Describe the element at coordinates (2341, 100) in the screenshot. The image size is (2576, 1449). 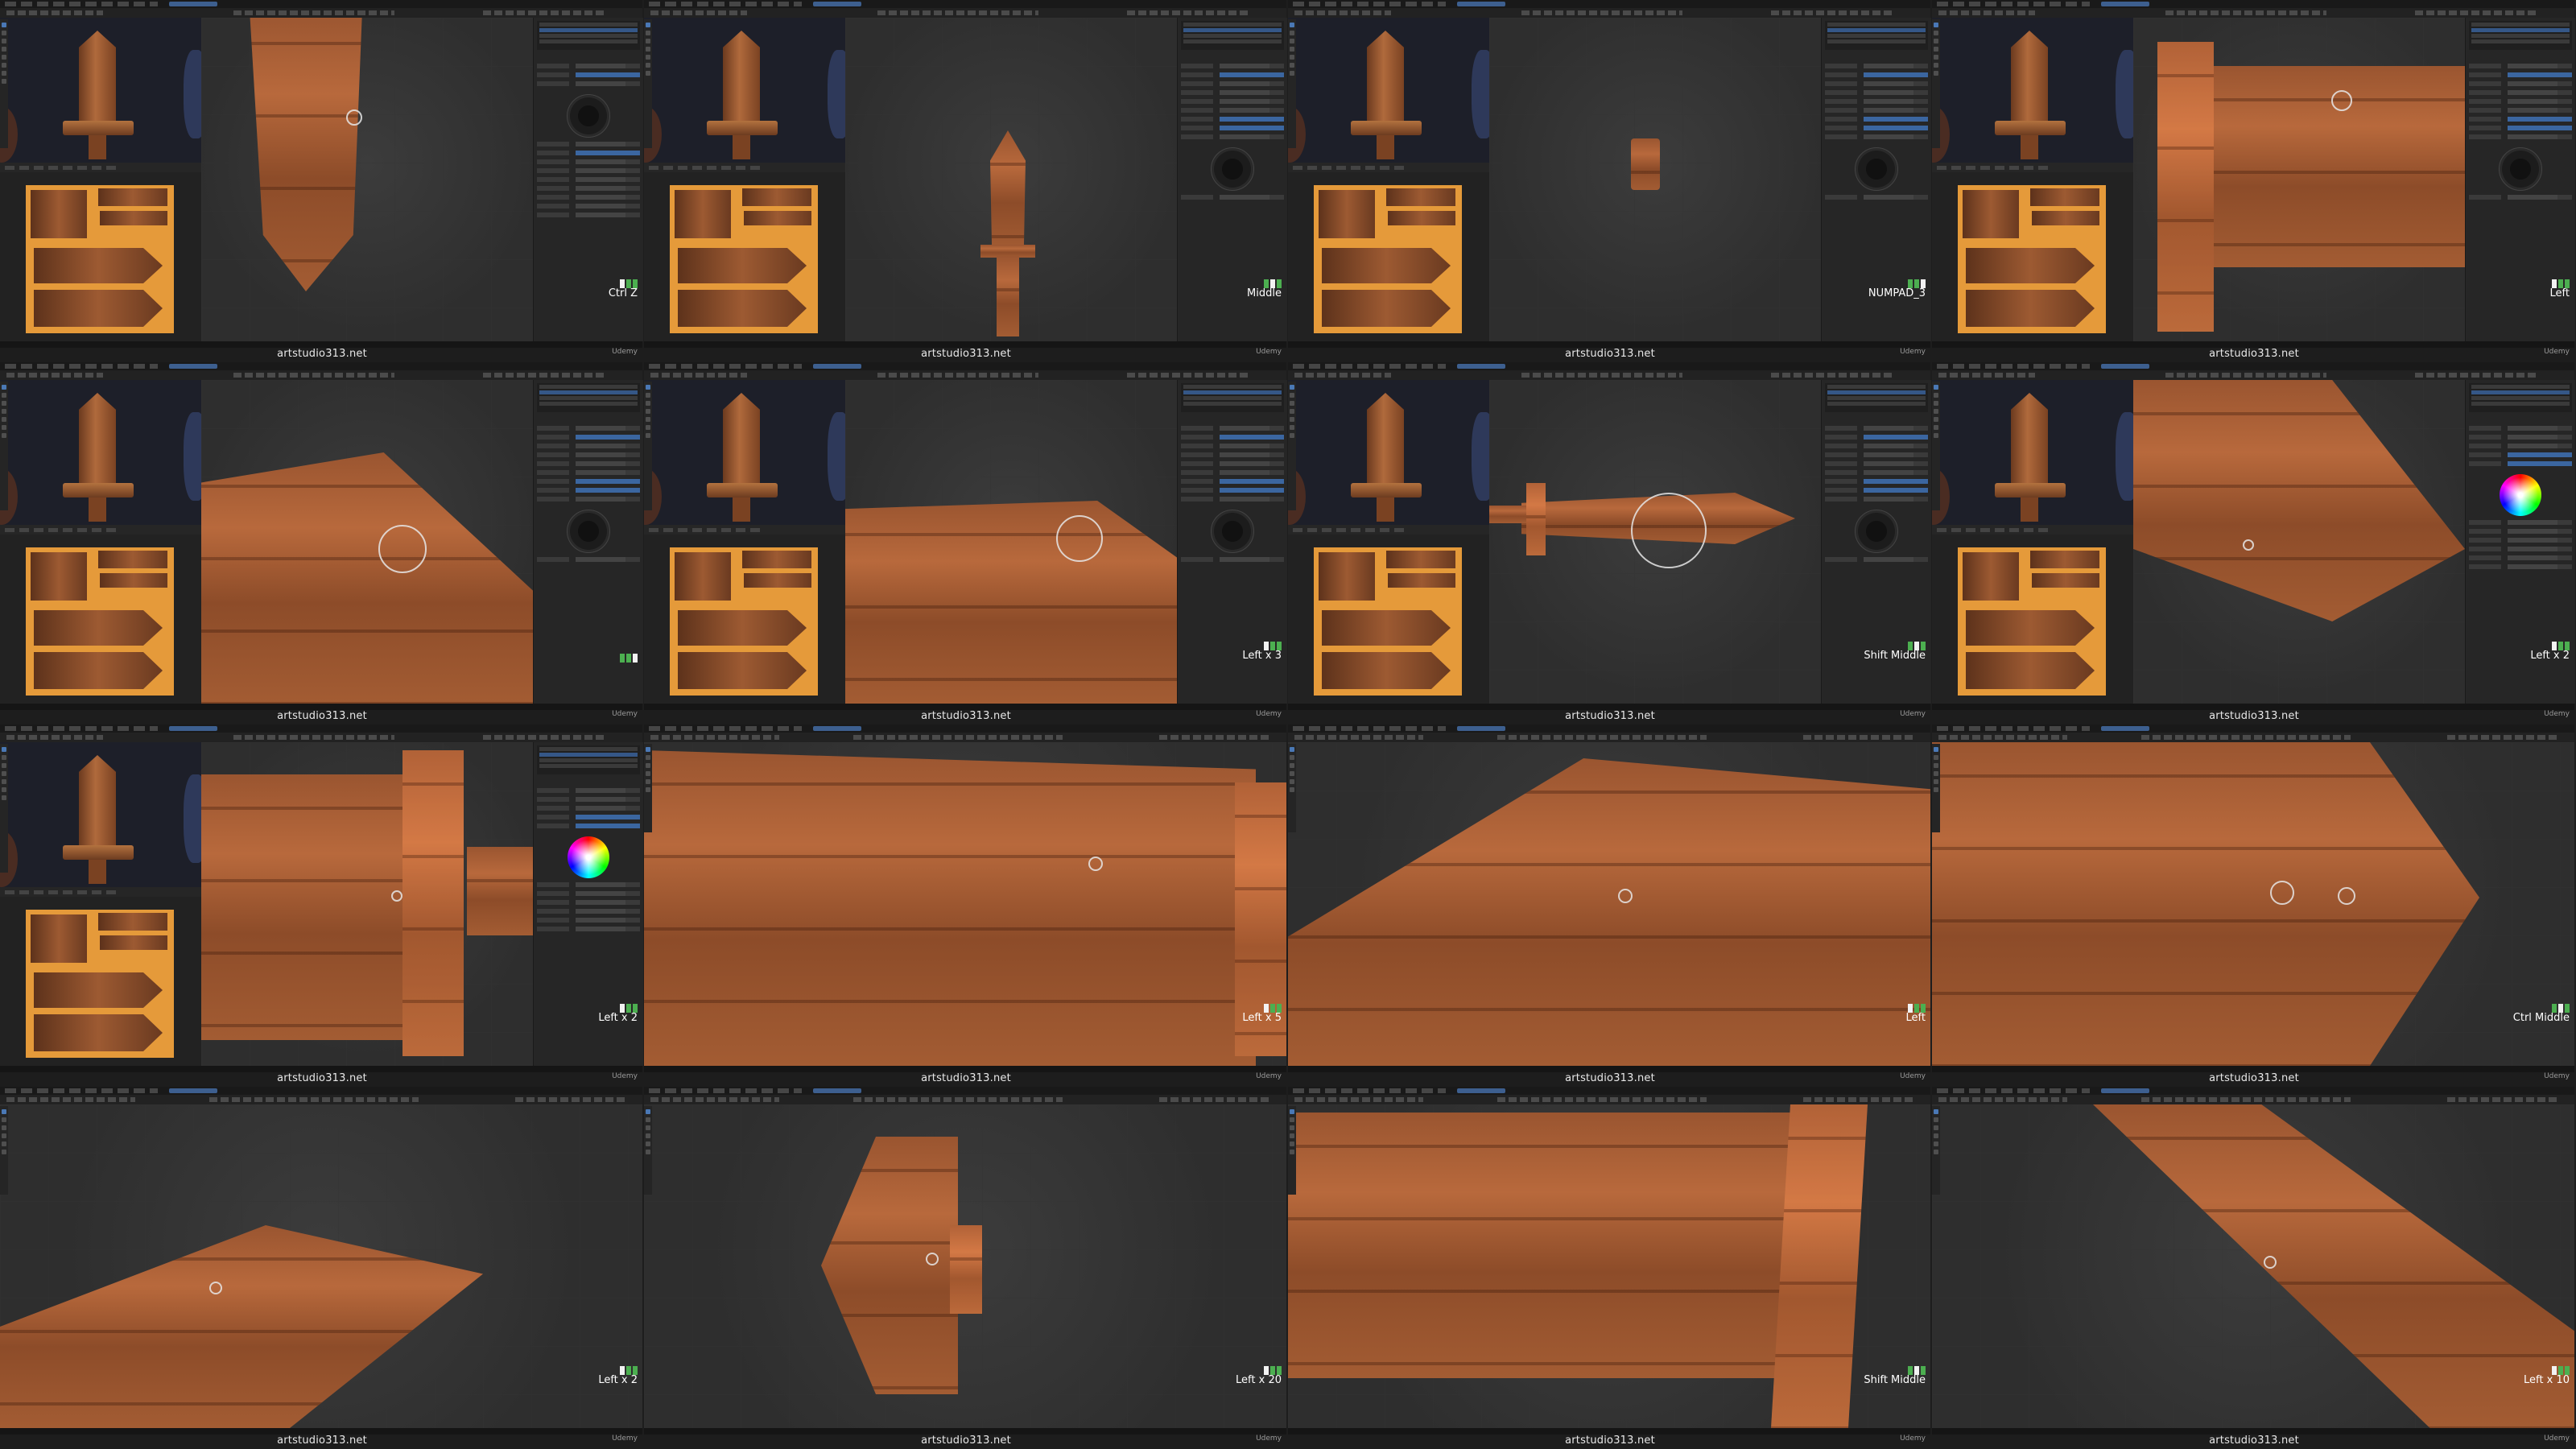
I see `brush-cursor` at that location.